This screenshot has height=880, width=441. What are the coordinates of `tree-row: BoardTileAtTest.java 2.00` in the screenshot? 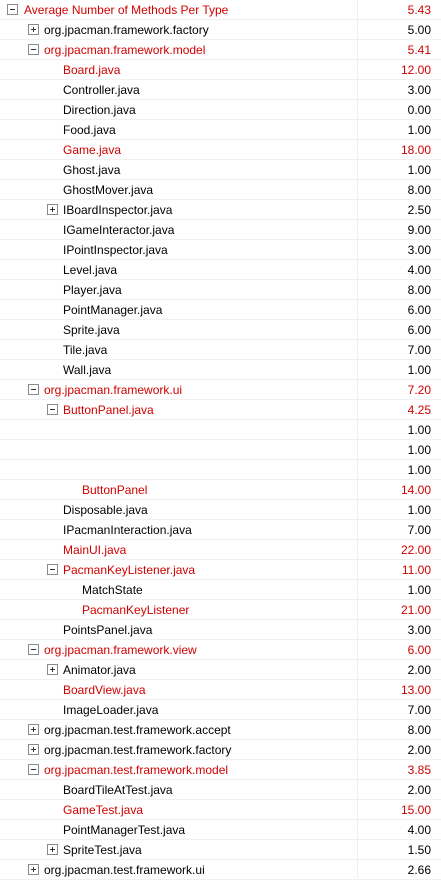 It's located at (220, 790).